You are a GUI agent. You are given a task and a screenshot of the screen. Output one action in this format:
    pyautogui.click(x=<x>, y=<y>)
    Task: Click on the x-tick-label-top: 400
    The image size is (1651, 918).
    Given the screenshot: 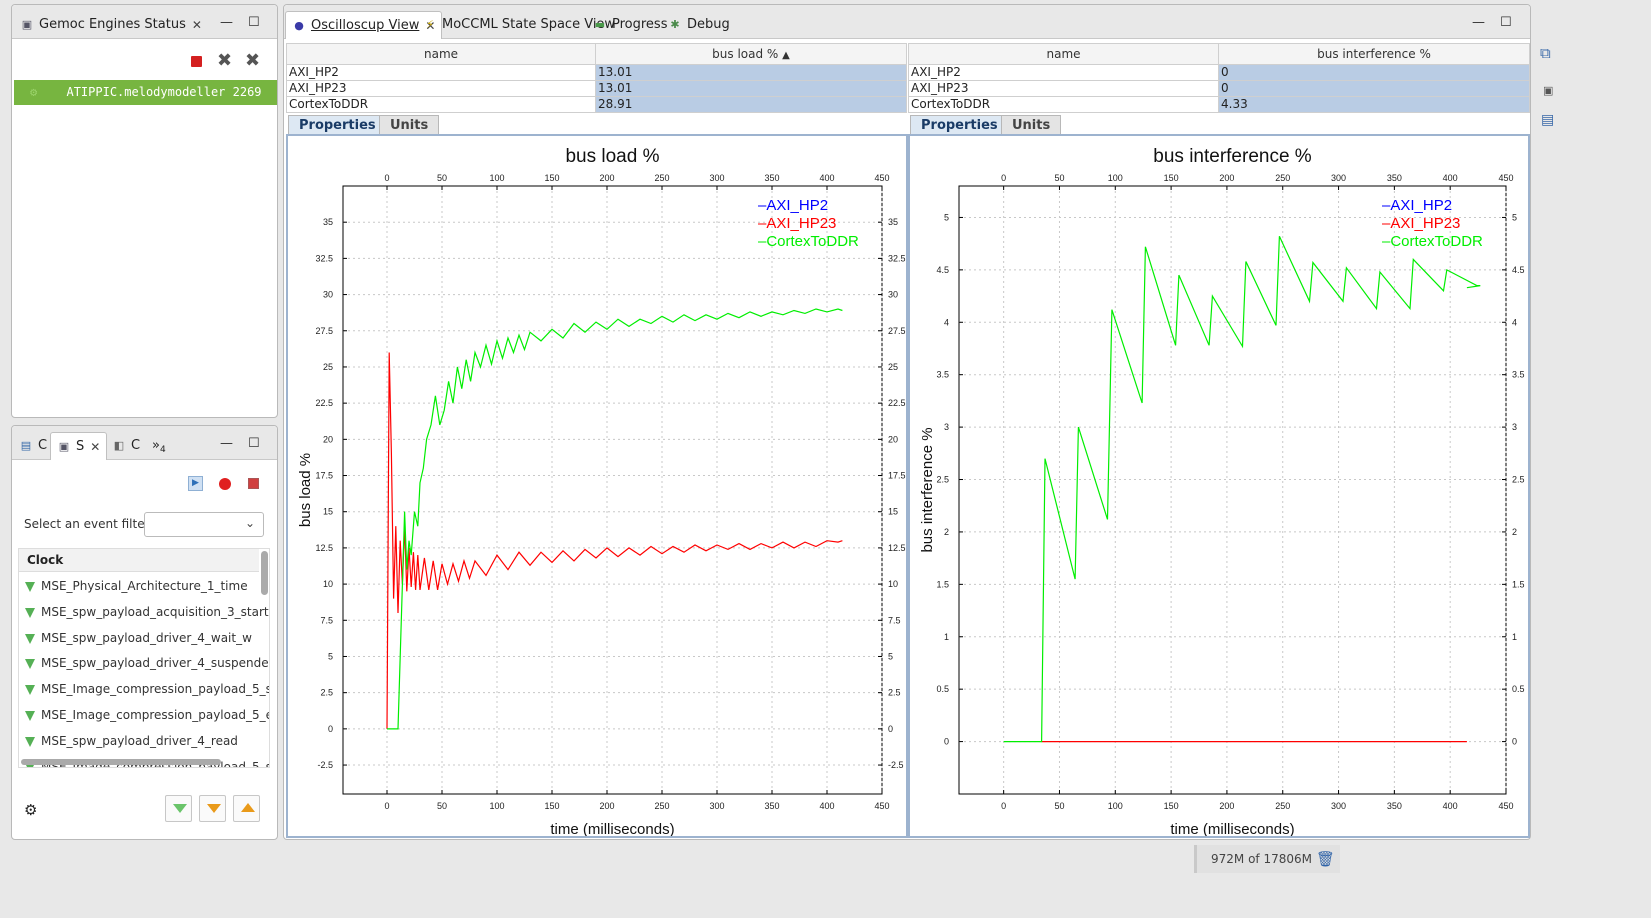 What is the action you would take?
    pyautogui.click(x=826, y=178)
    